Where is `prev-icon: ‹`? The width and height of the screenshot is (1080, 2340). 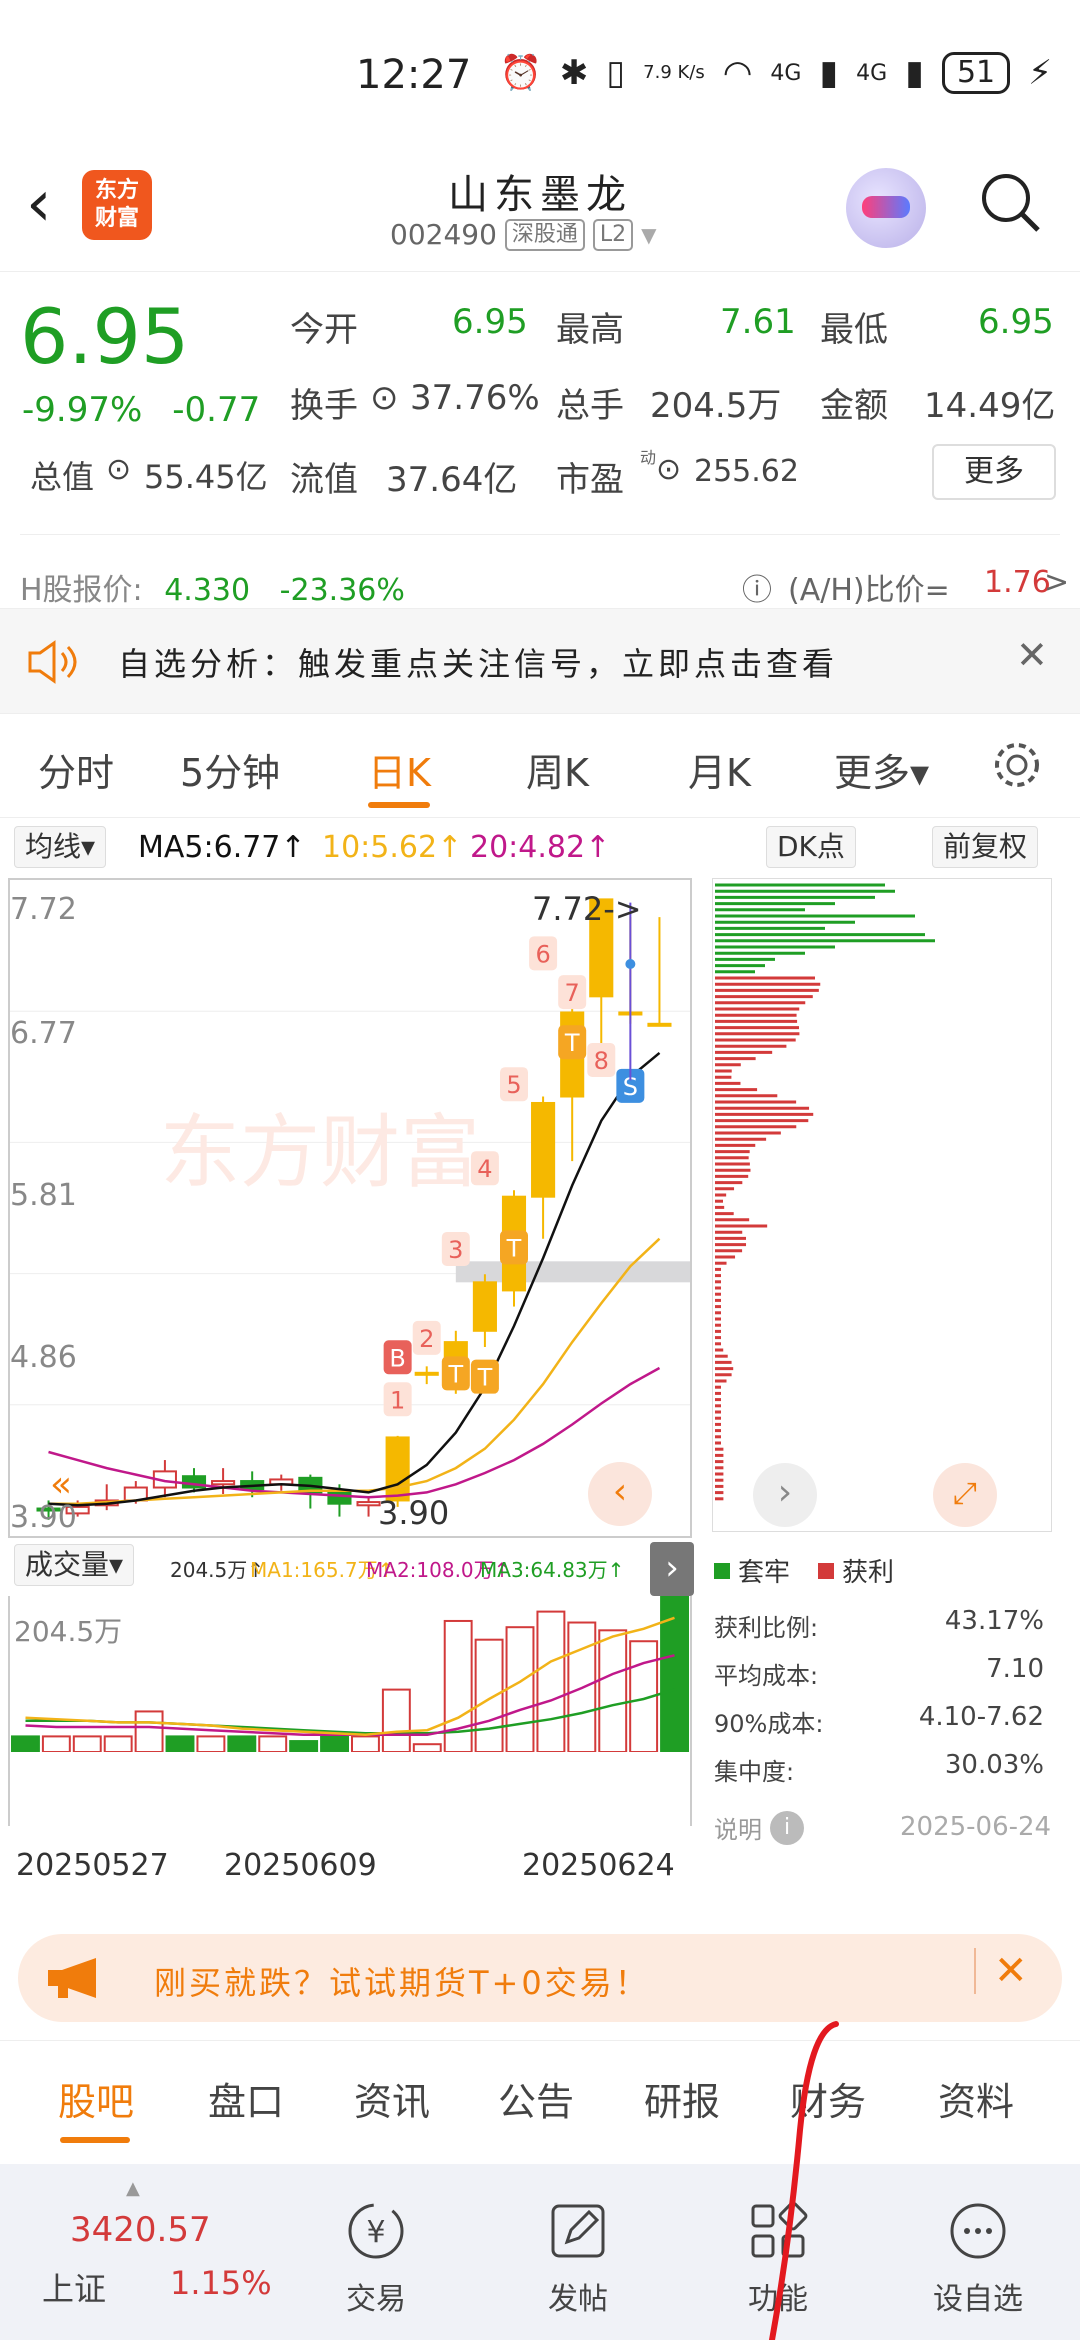
prev-icon: ‹ is located at coordinates (620, 1494).